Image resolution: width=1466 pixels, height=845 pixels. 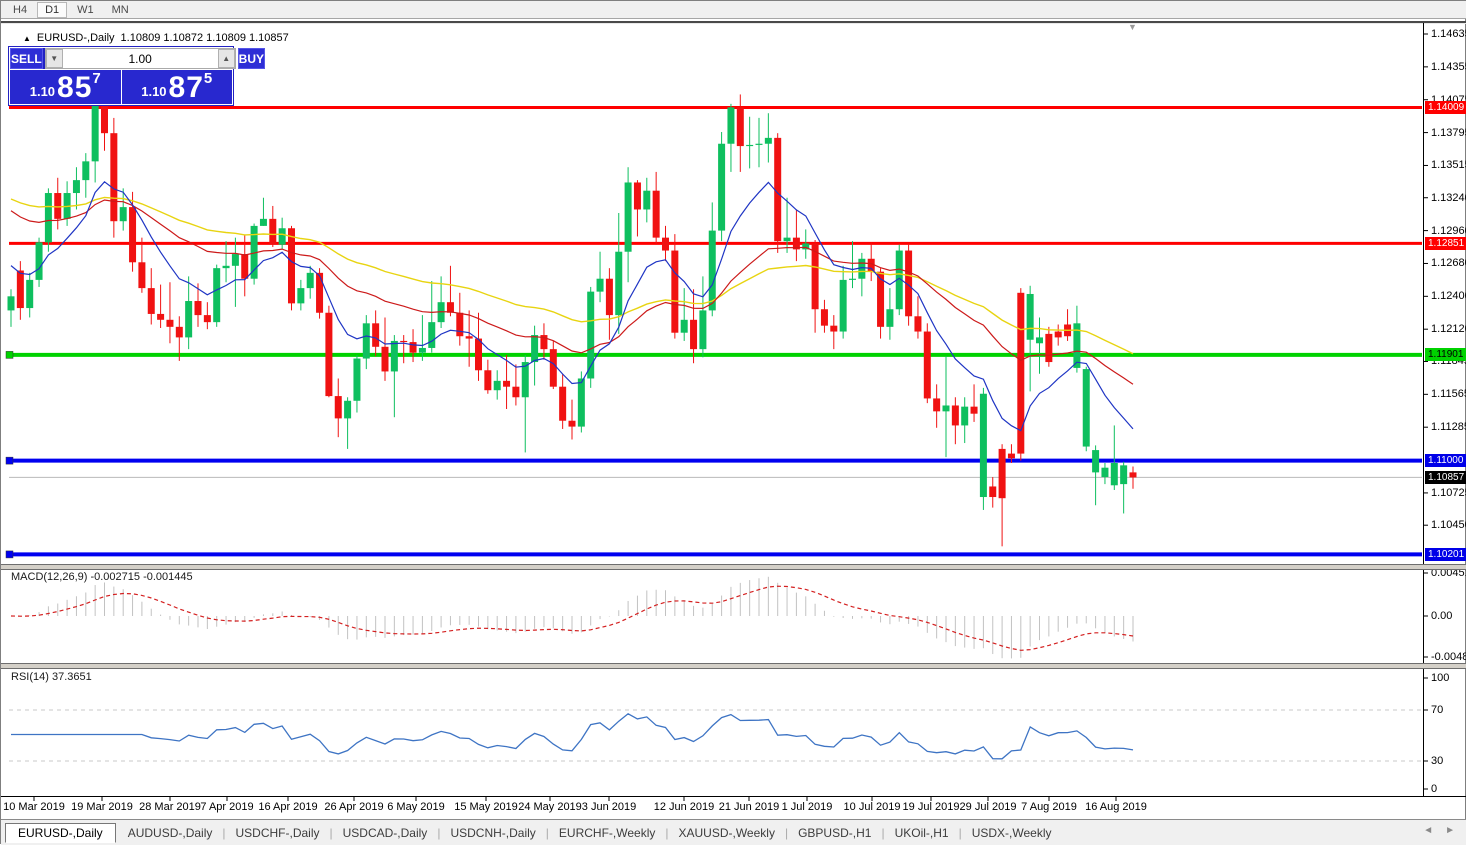 What do you see at coordinates (733, 666) in the screenshot?
I see `macd-rsi-divider` at bounding box center [733, 666].